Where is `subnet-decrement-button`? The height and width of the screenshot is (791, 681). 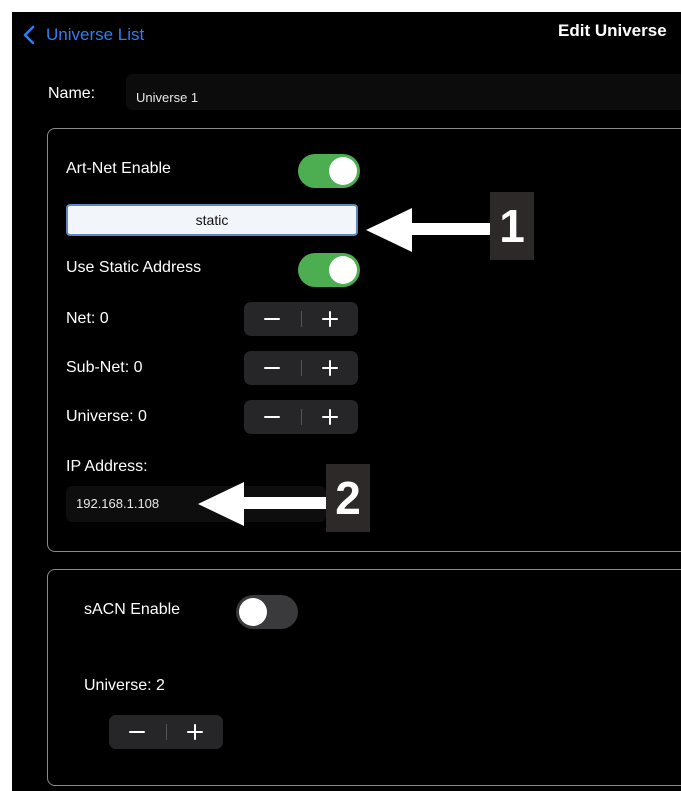 subnet-decrement-button is located at coordinates (272, 368).